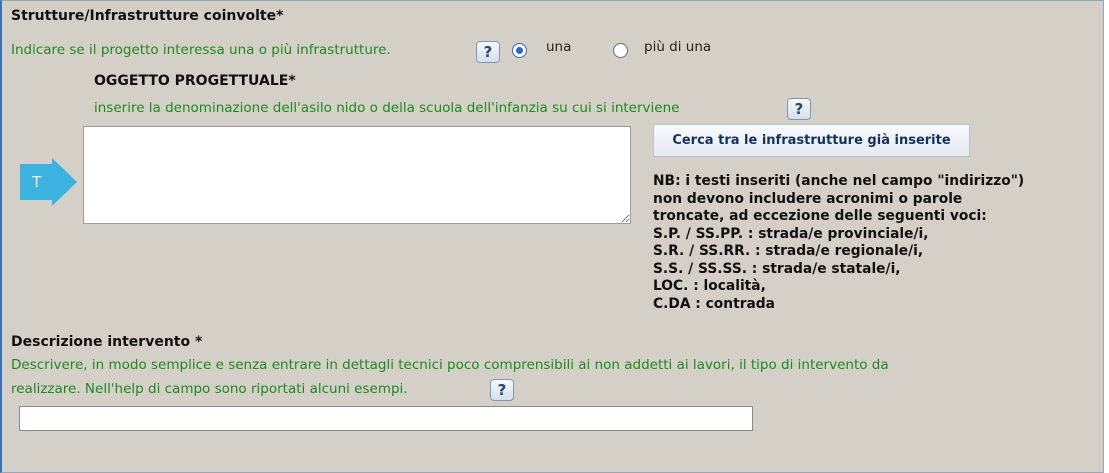 Image resolution: width=1109 pixels, height=473 pixels. Describe the element at coordinates (50, 184) in the screenshot. I see `text-marker-arrow-icon: T` at that location.